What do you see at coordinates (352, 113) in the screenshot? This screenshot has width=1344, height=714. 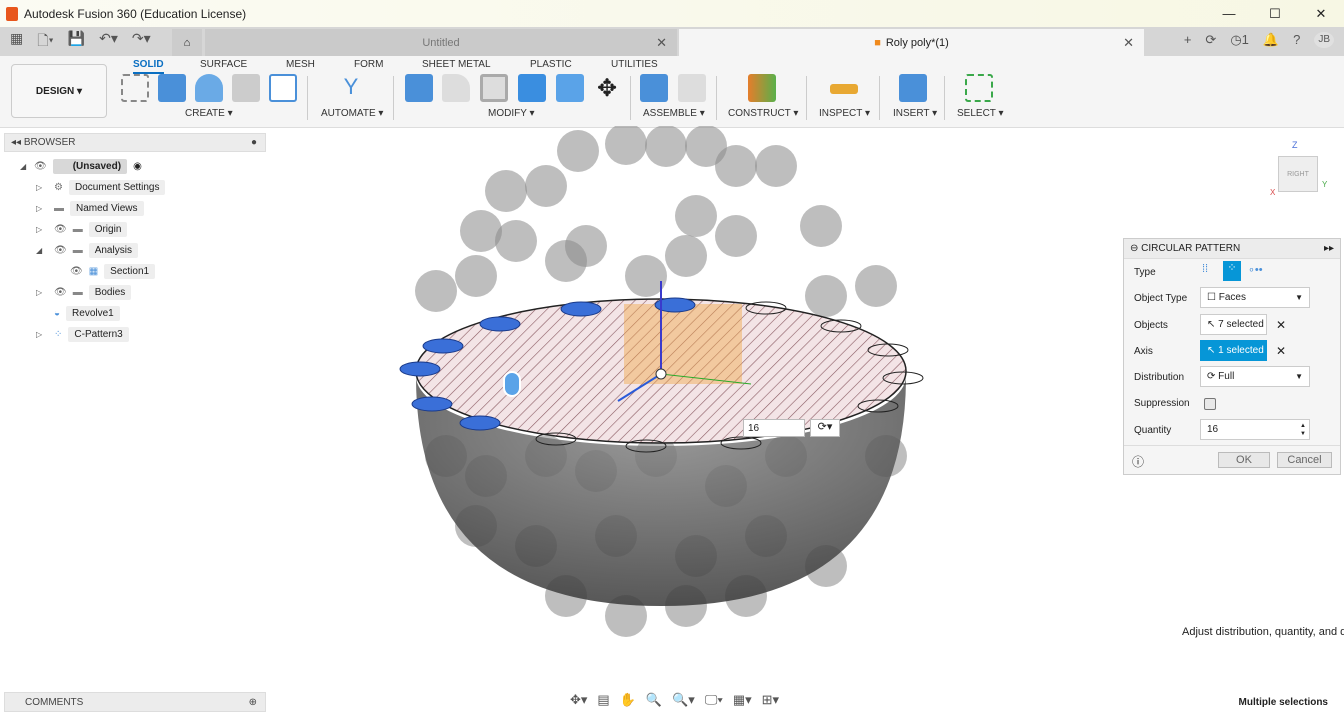 I see `automate-menu: AUTOMATE ▾` at bounding box center [352, 113].